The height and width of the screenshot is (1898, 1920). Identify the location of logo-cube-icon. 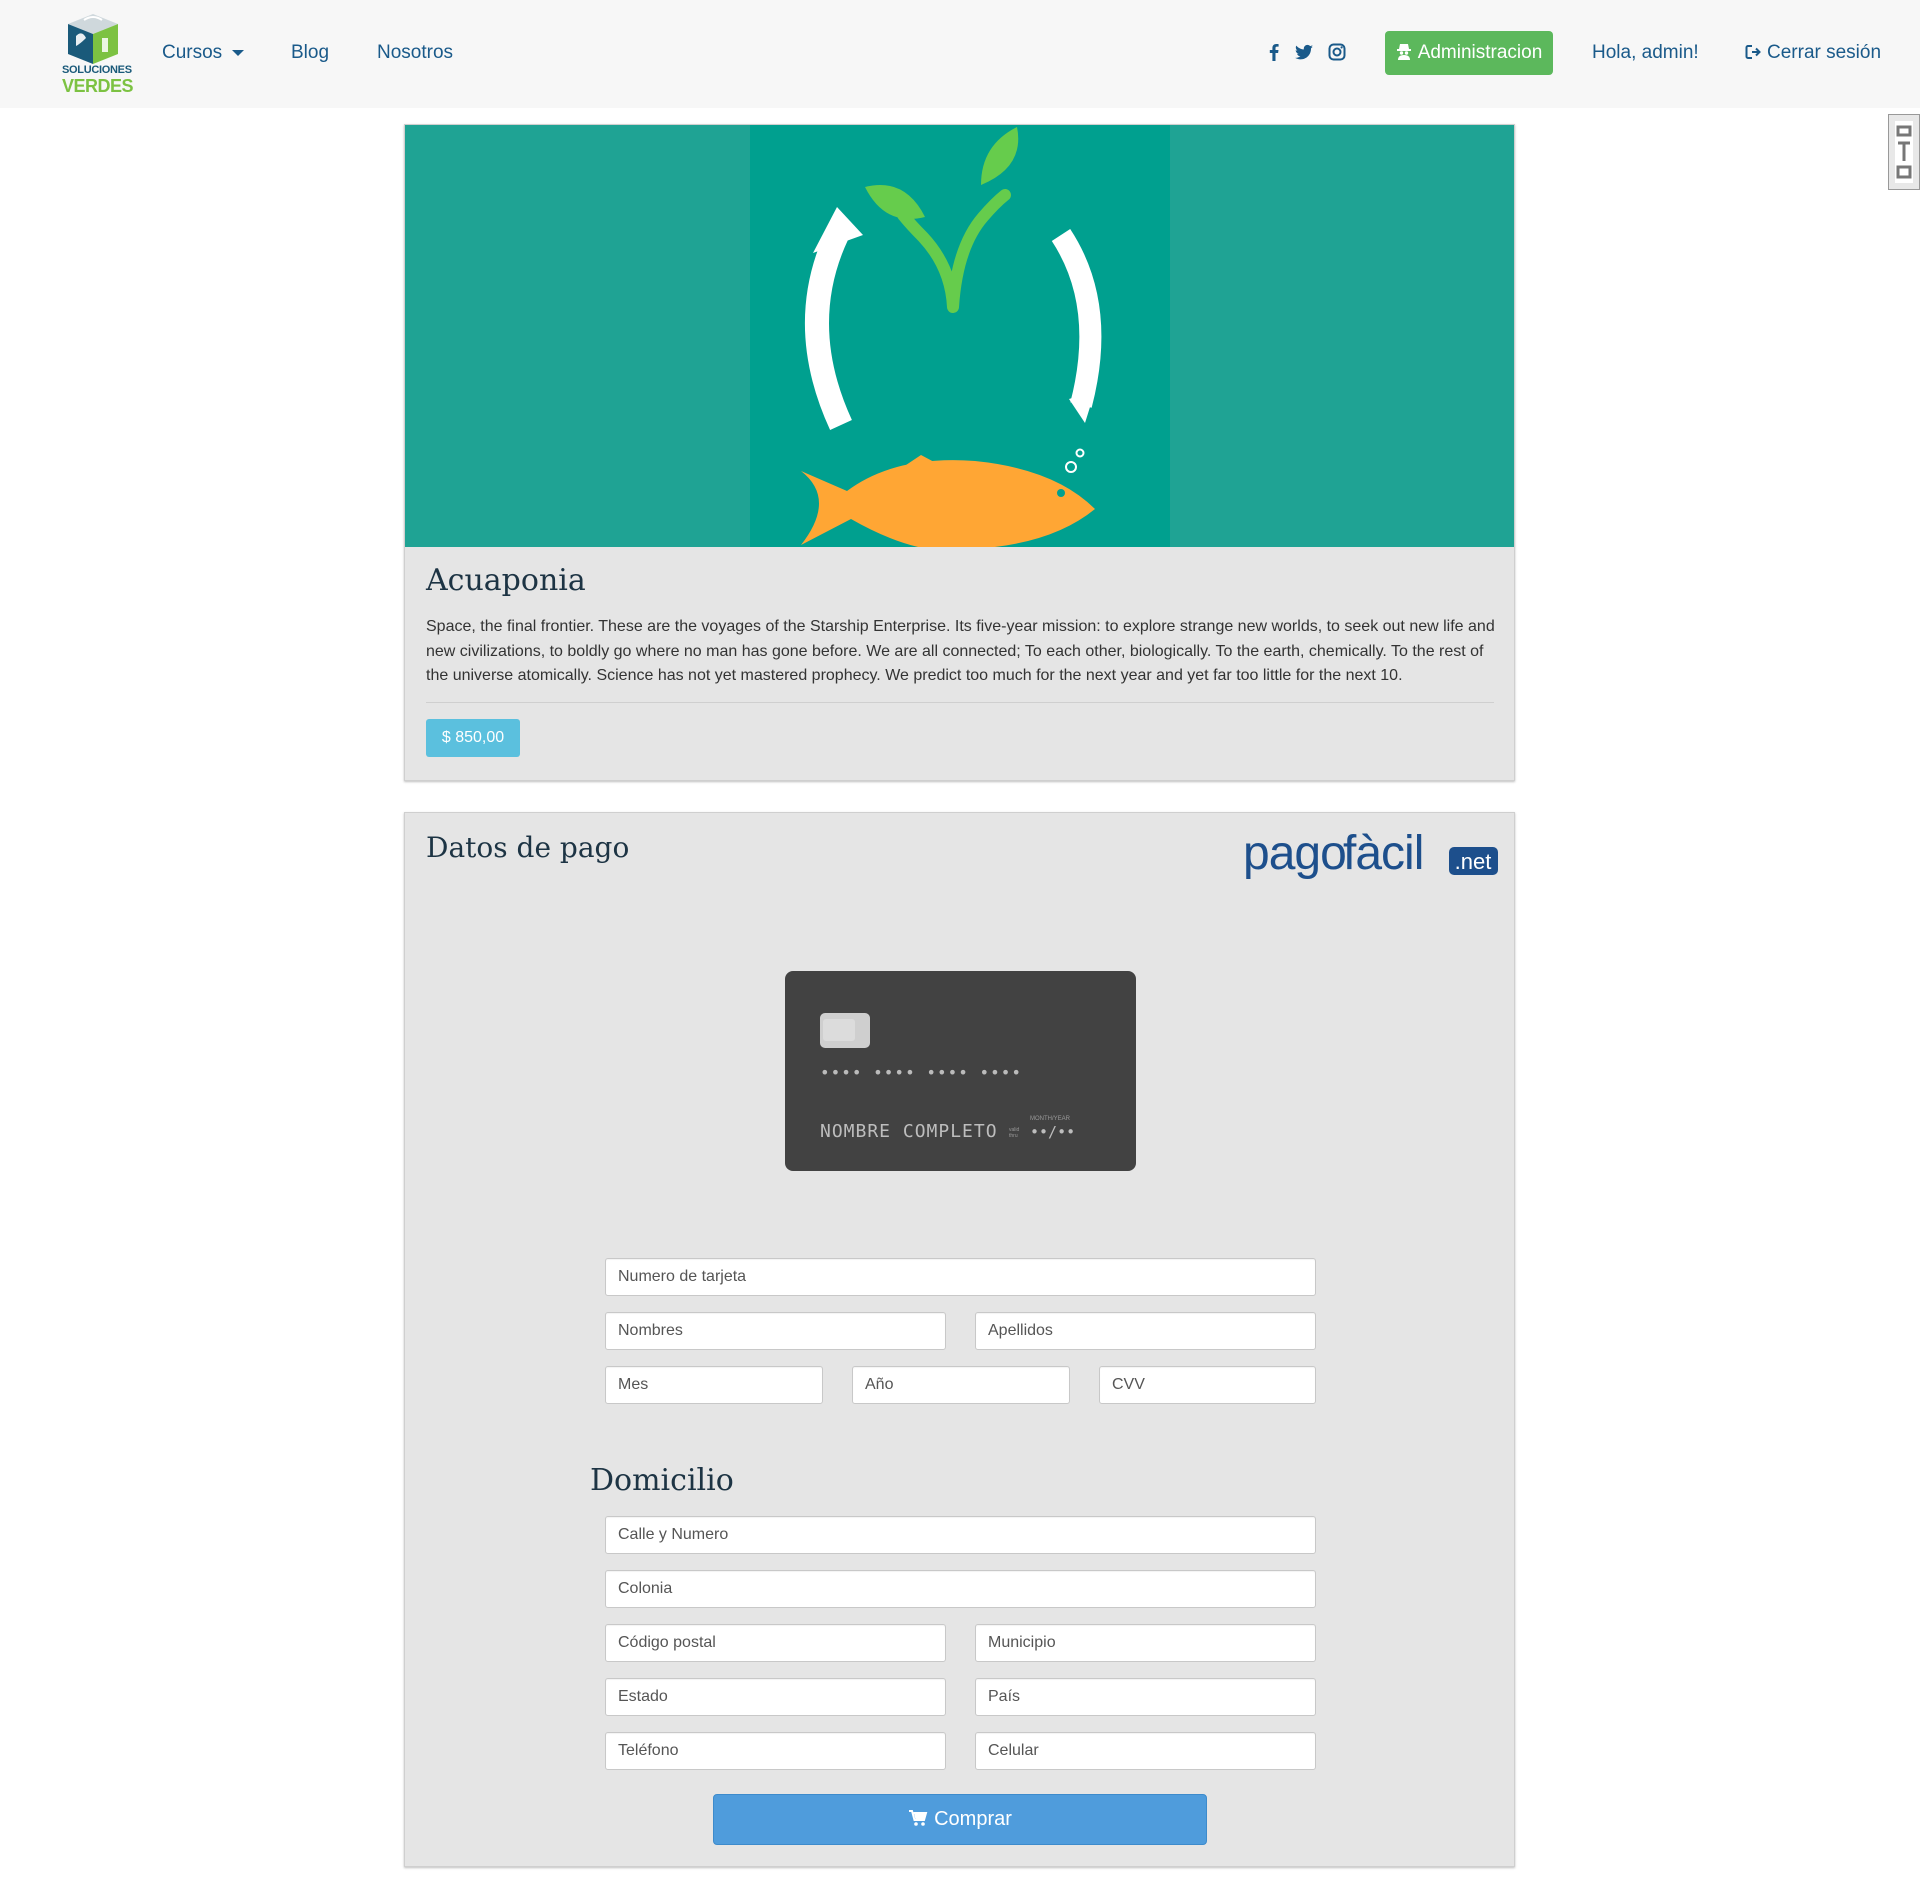
(93, 39).